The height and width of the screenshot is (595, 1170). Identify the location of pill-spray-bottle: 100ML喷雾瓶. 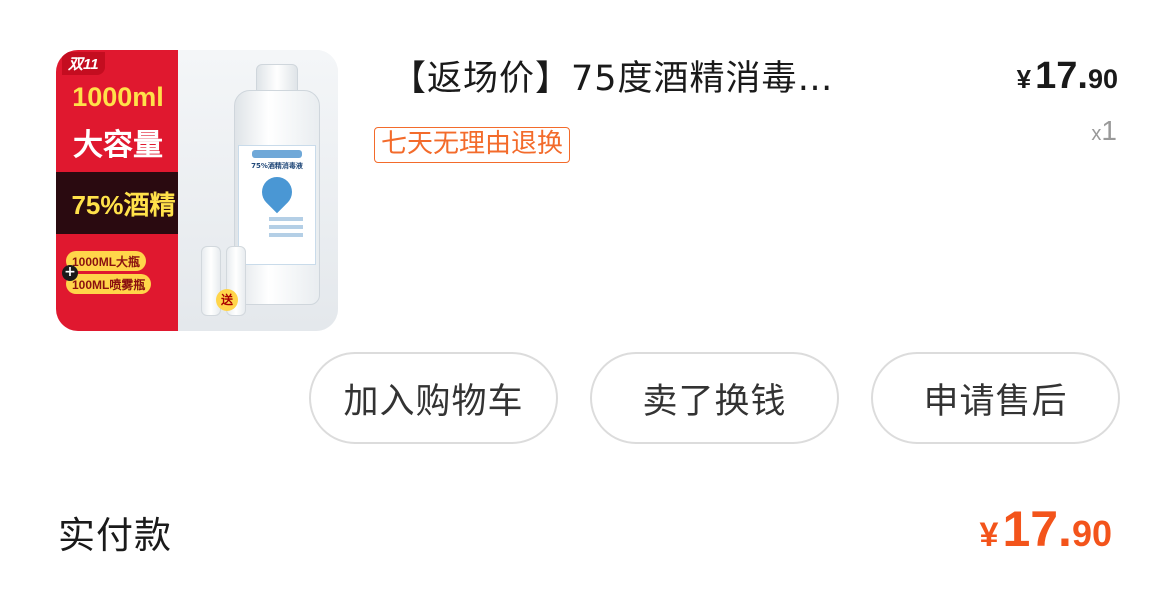
(109, 284).